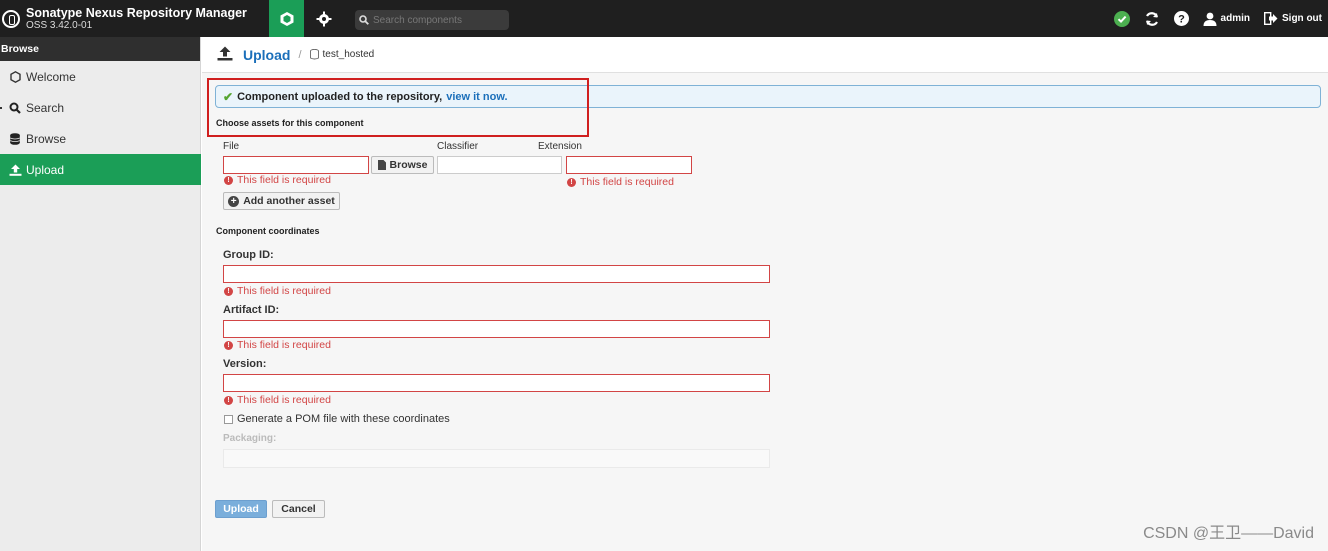  I want to click on artifact-id-error: ! This field is required, so click(277, 345).